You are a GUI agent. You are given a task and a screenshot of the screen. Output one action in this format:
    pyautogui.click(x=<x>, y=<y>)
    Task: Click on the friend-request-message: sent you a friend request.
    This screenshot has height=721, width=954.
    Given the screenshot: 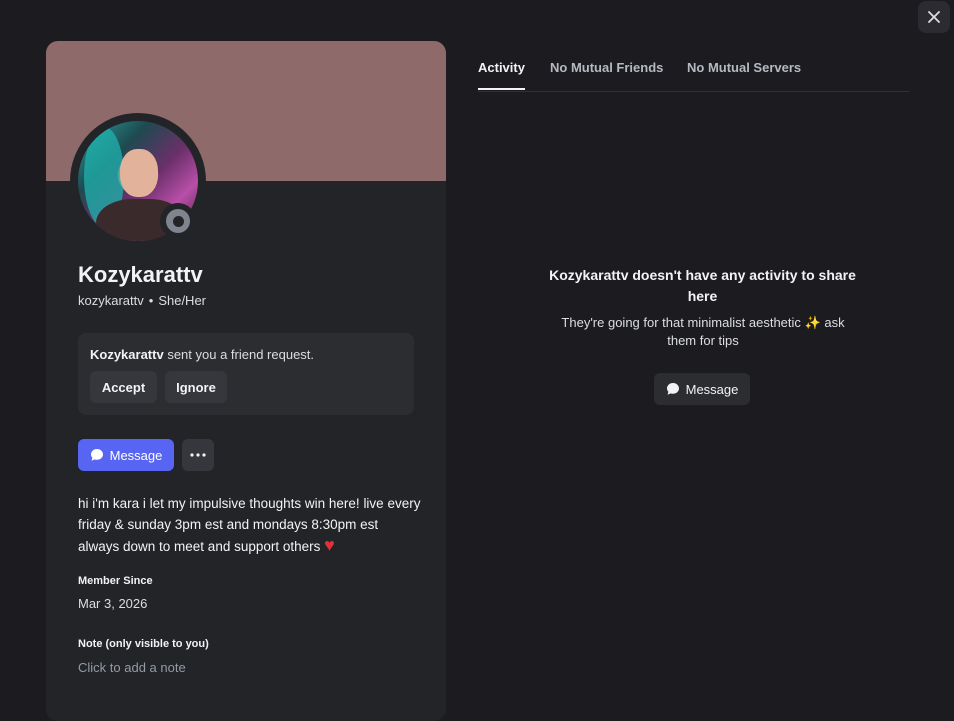 What is the action you would take?
    pyautogui.click(x=241, y=354)
    